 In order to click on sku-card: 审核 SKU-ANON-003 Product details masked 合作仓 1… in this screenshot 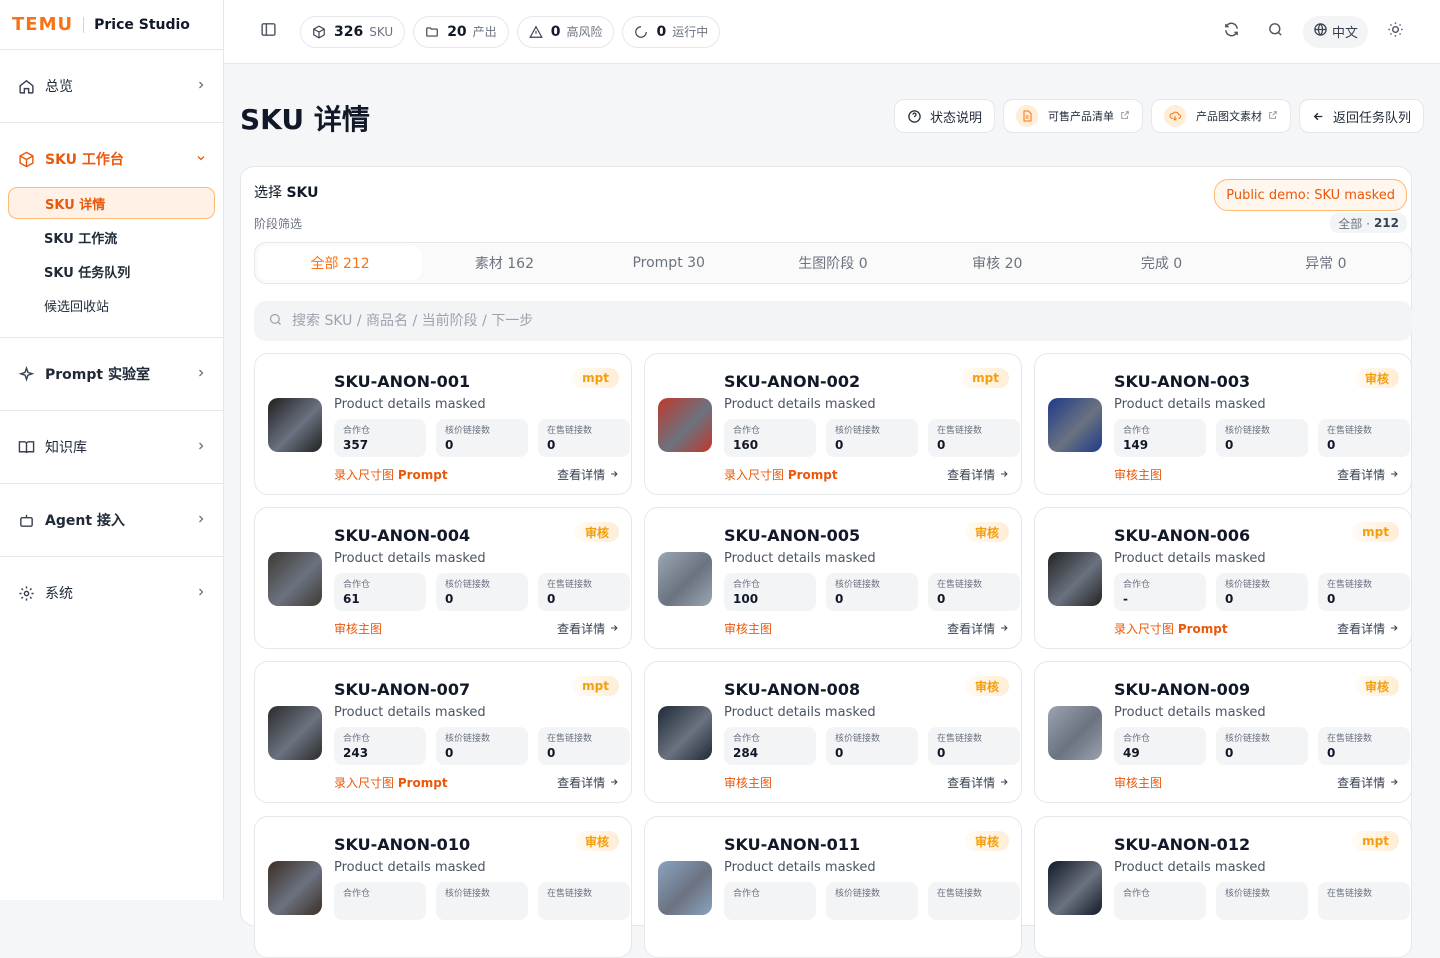, I will do `click(1223, 424)`.